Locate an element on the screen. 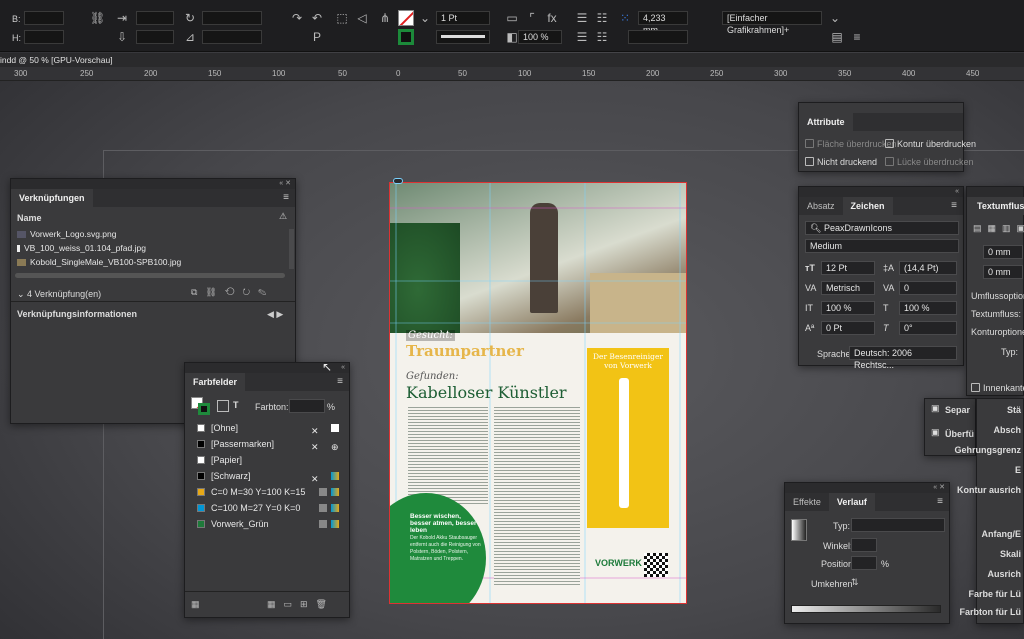 The width and height of the screenshot is (1024, 639). opacity-field: 100 % is located at coordinates (540, 37).